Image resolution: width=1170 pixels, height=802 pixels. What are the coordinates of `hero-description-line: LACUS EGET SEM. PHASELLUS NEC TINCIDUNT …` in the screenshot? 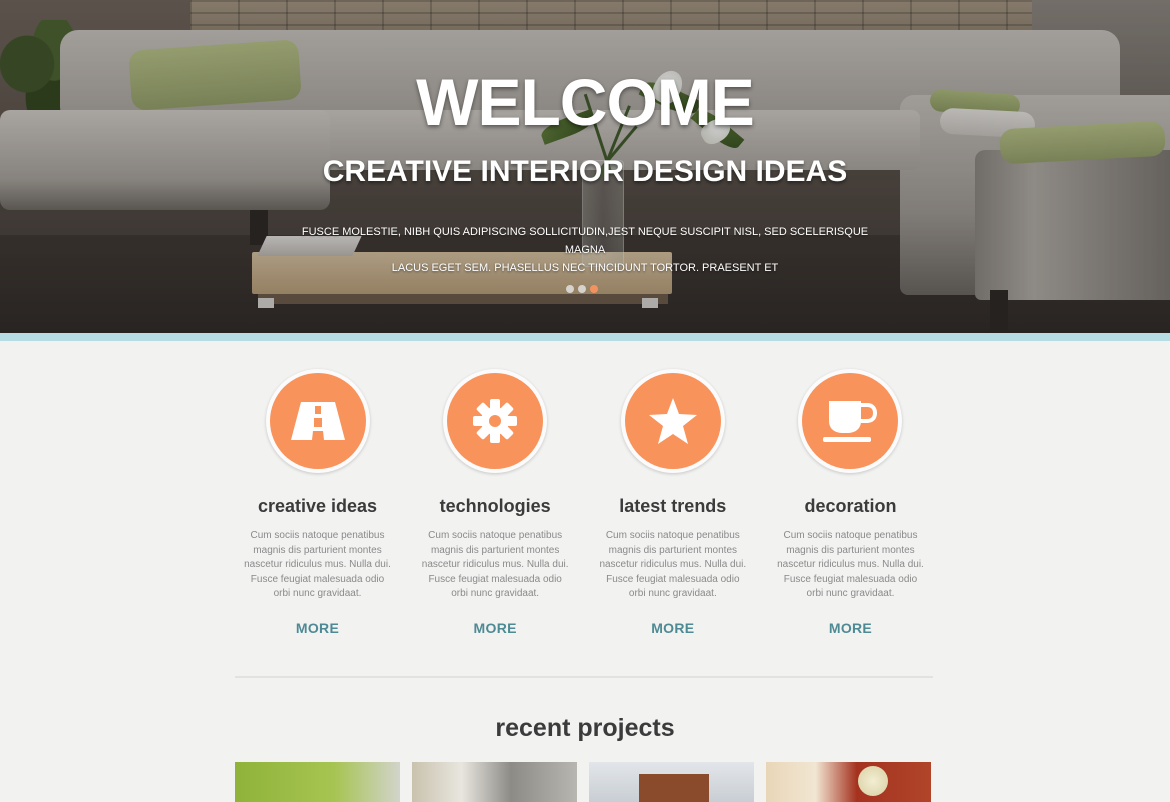 It's located at (585, 268).